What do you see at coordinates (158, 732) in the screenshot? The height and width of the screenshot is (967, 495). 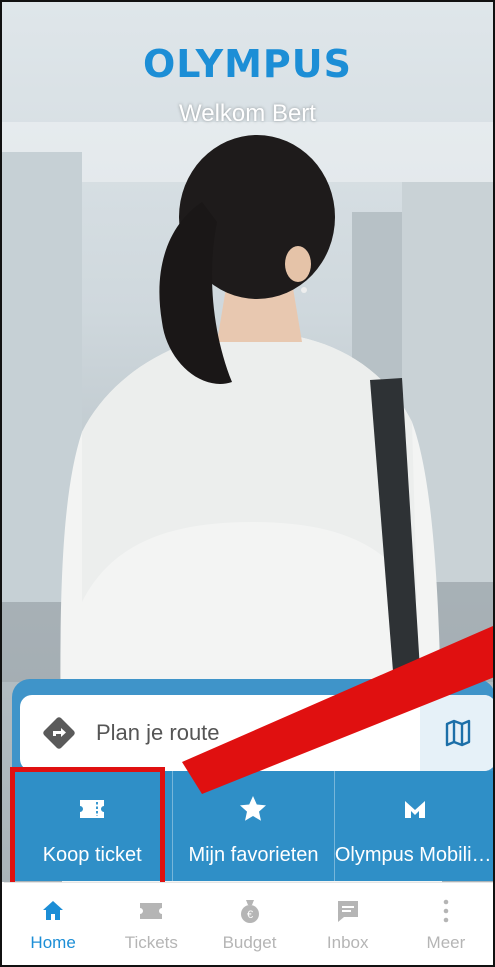 I see `plan-route-placeholder: Plan je route` at bounding box center [158, 732].